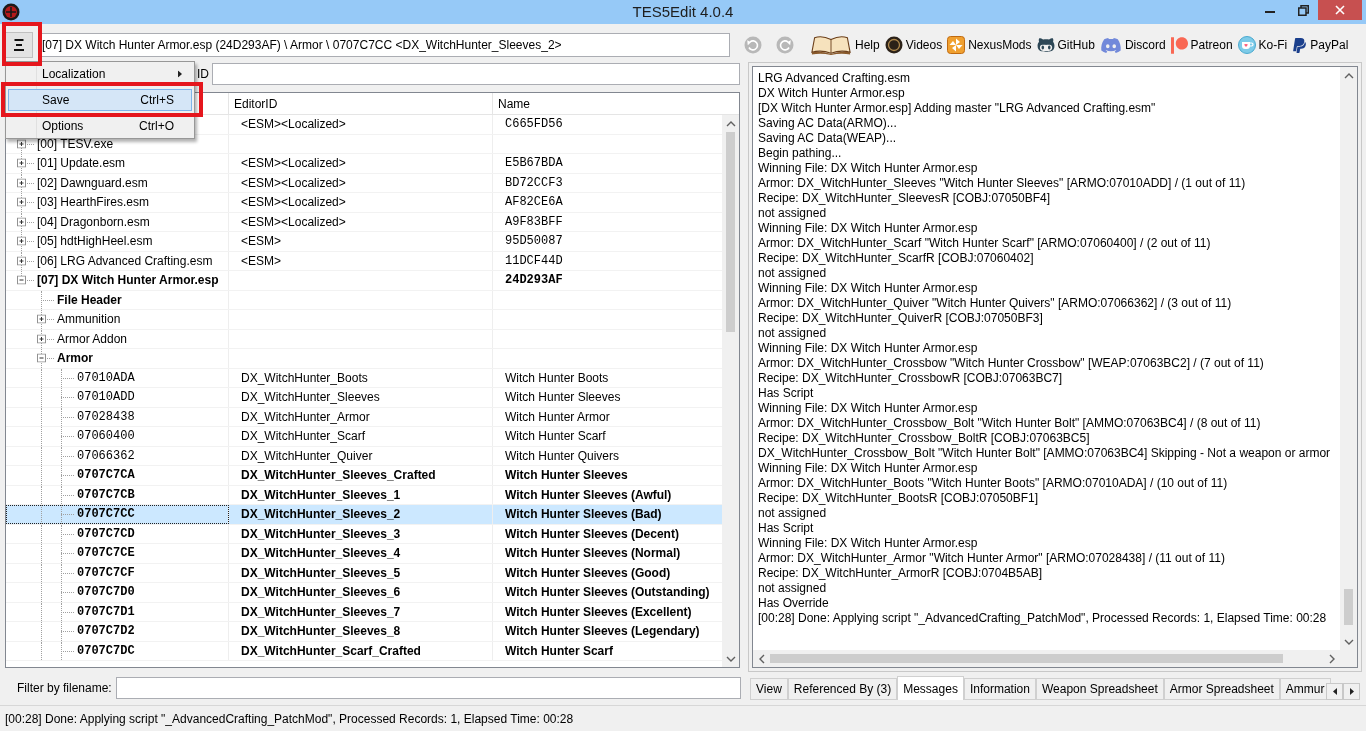 The width and height of the screenshot is (1366, 731). What do you see at coordinates (106, 593) in the screenshot?
I see `node-label: 0707C7D0` at bounding box center [106, 593].